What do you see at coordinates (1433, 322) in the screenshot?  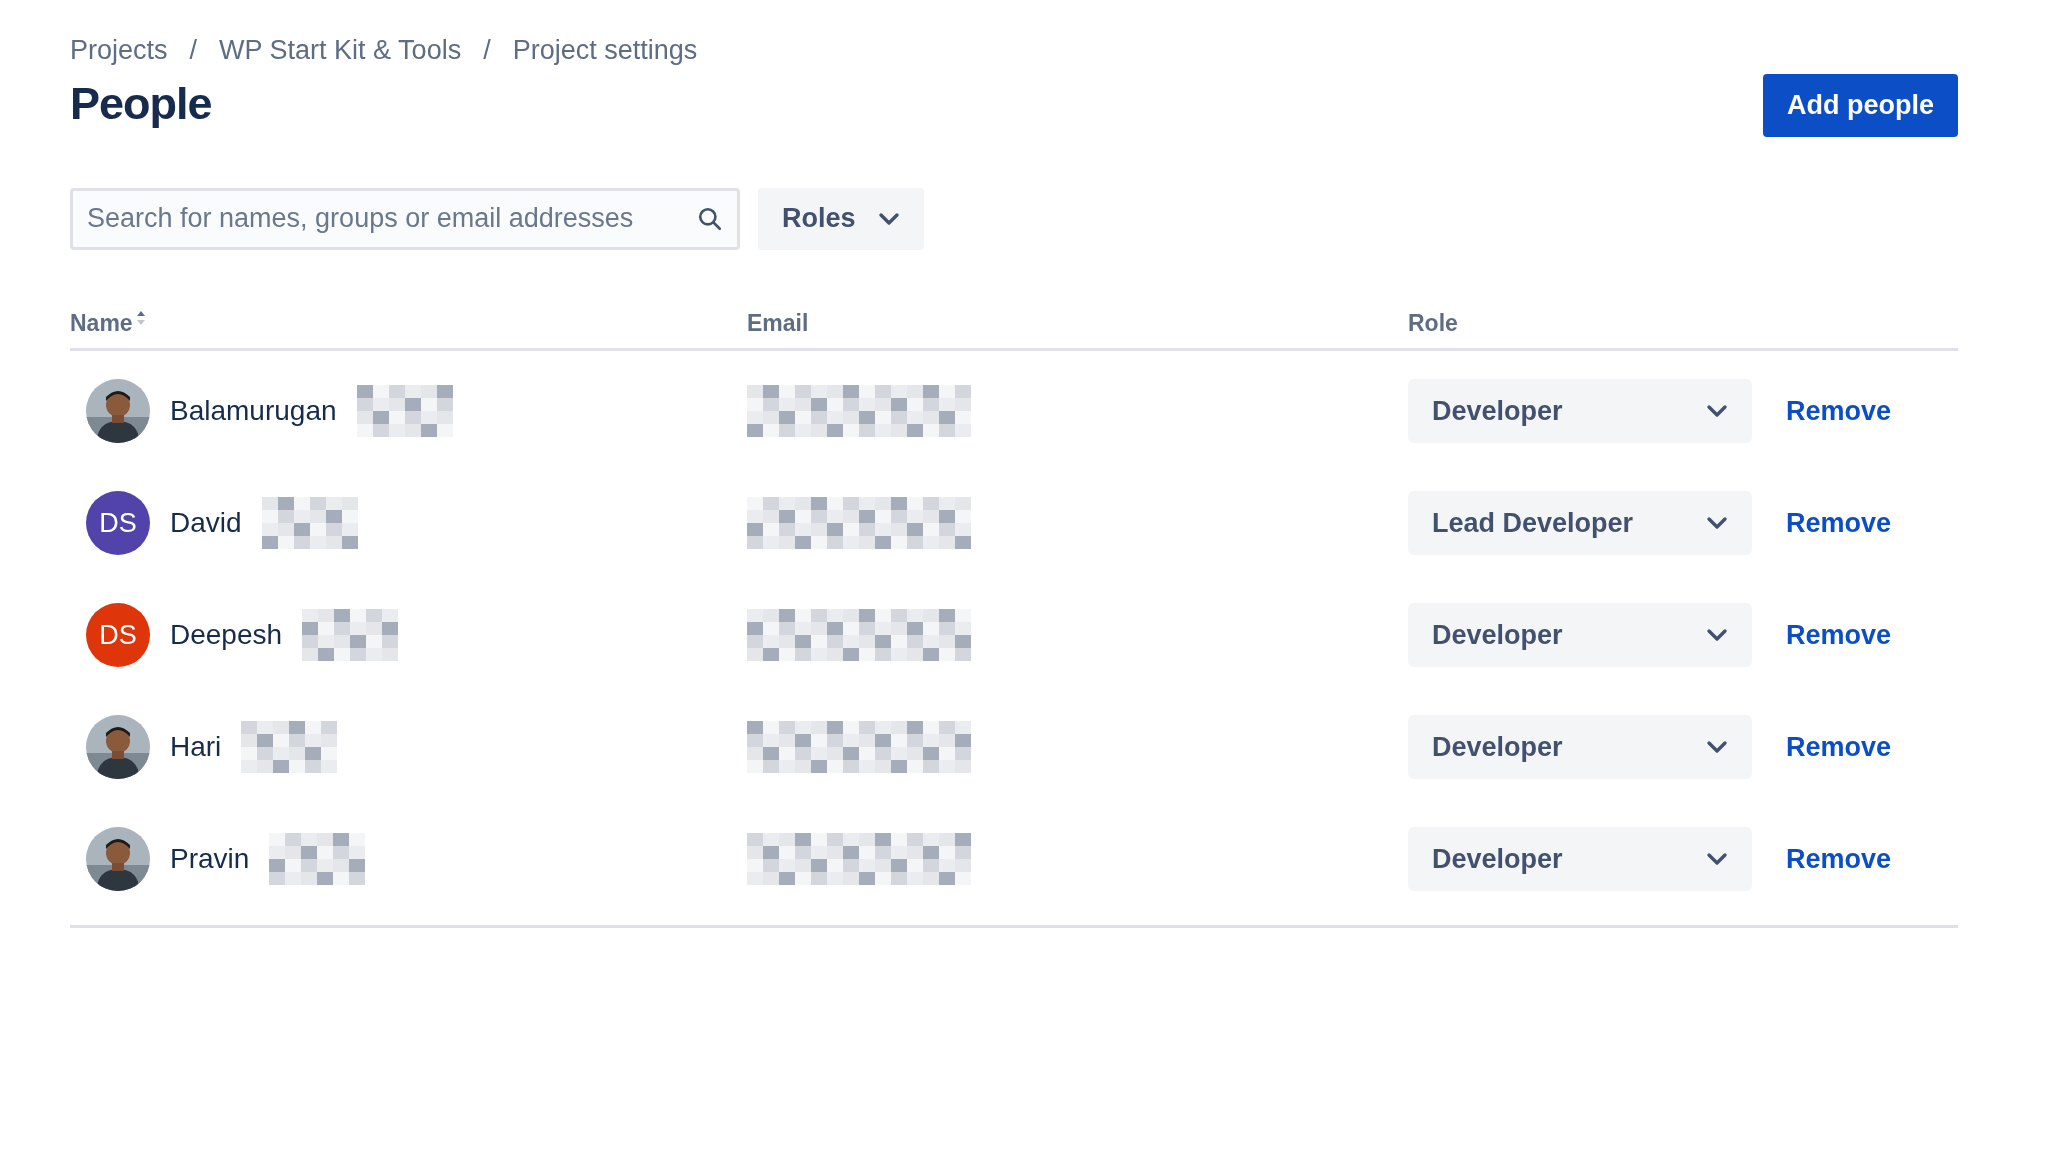 I see `column-header: Role` at bounding box center [1433, 322].